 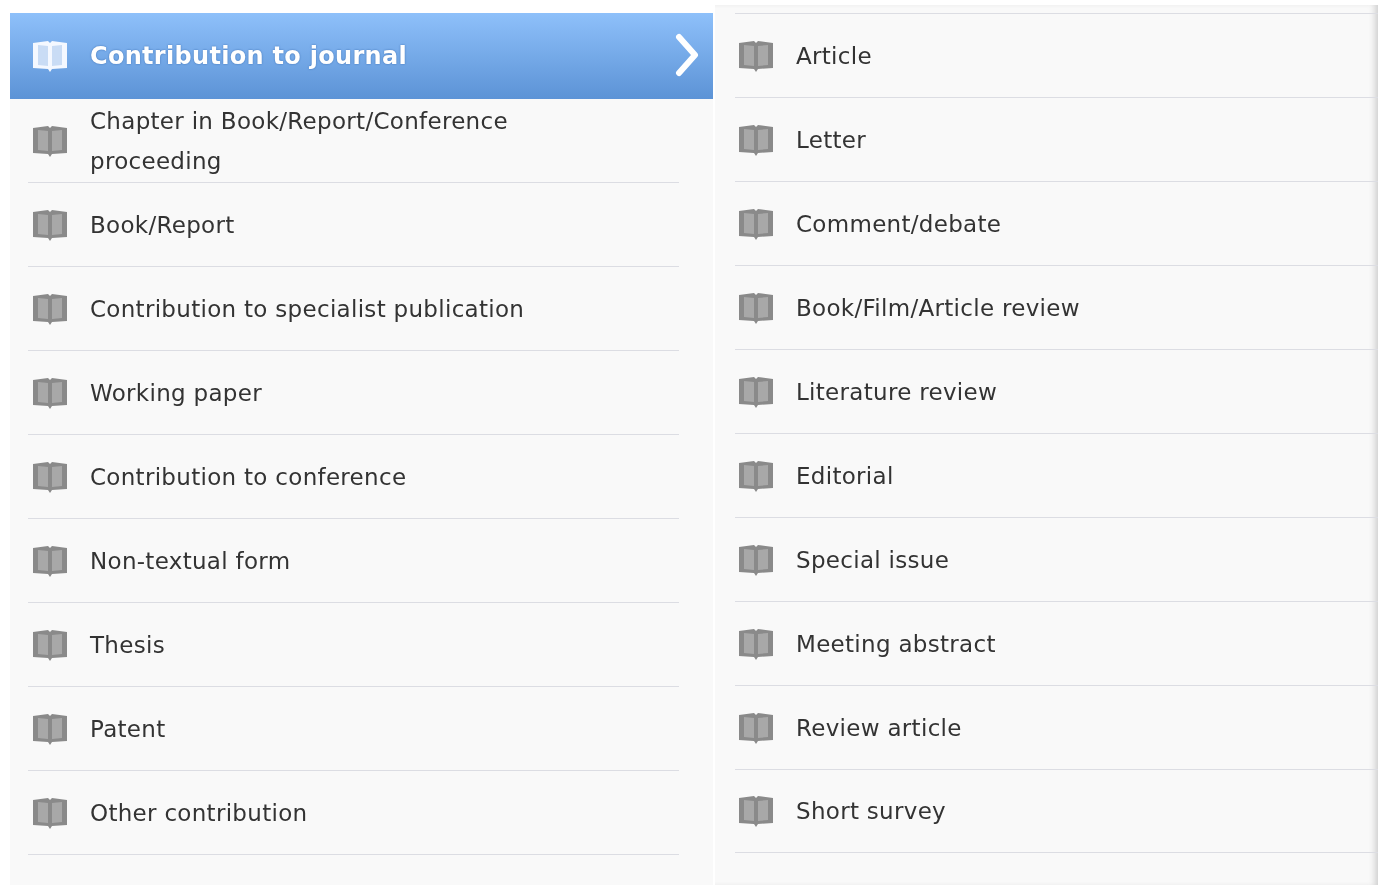 I want to click on subtype-item: Article, so click(x=1056, y=55).